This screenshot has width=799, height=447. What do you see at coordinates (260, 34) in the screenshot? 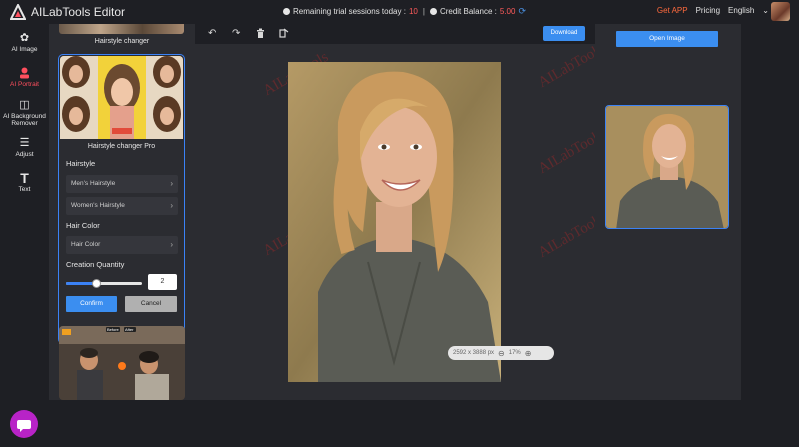
I see `trash-icon` at bounding box center [260, 34].